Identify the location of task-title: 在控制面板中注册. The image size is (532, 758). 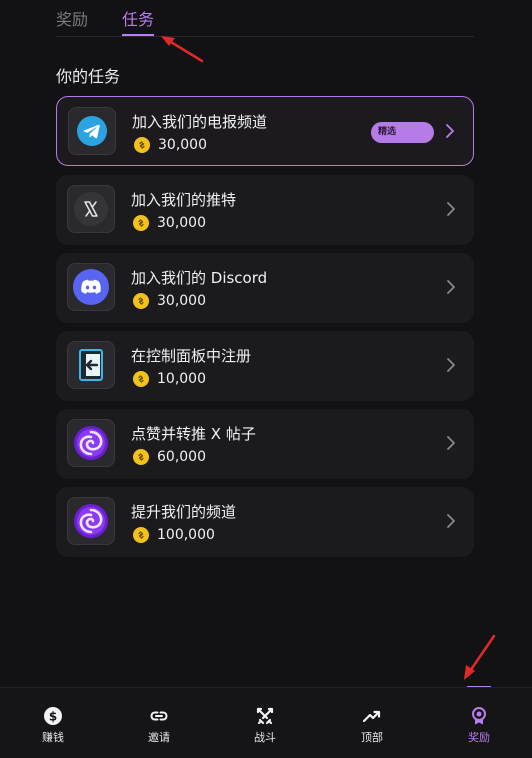
(191, 356).